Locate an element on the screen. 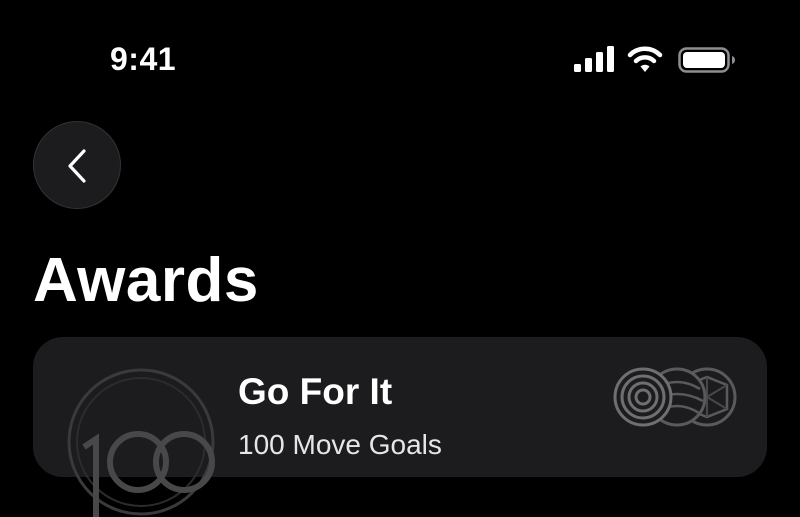  back-button is located at coordinates (77, 165).